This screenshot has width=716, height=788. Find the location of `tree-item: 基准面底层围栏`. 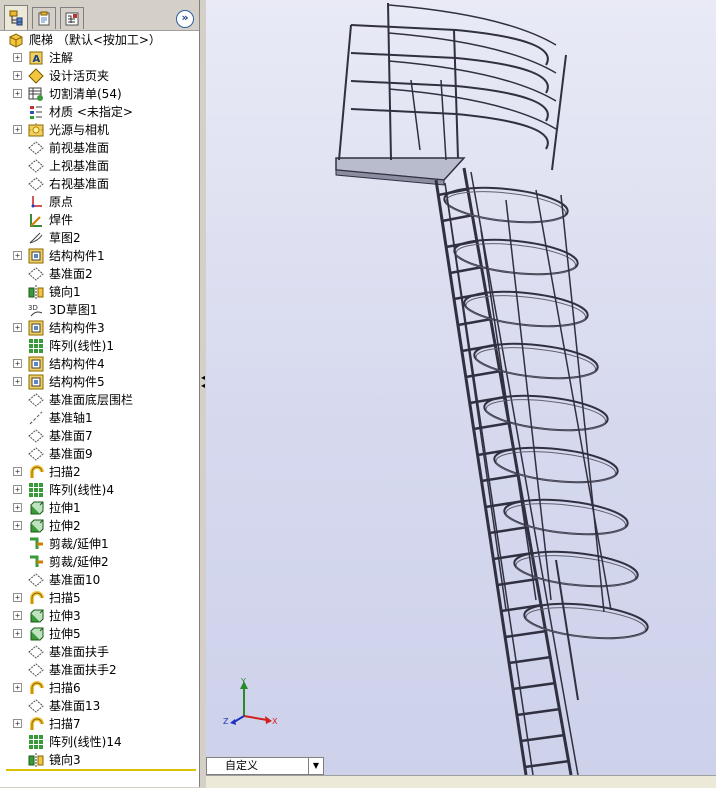

tree-item: 基准面底层围栏 is located at coordinates (99, 400).